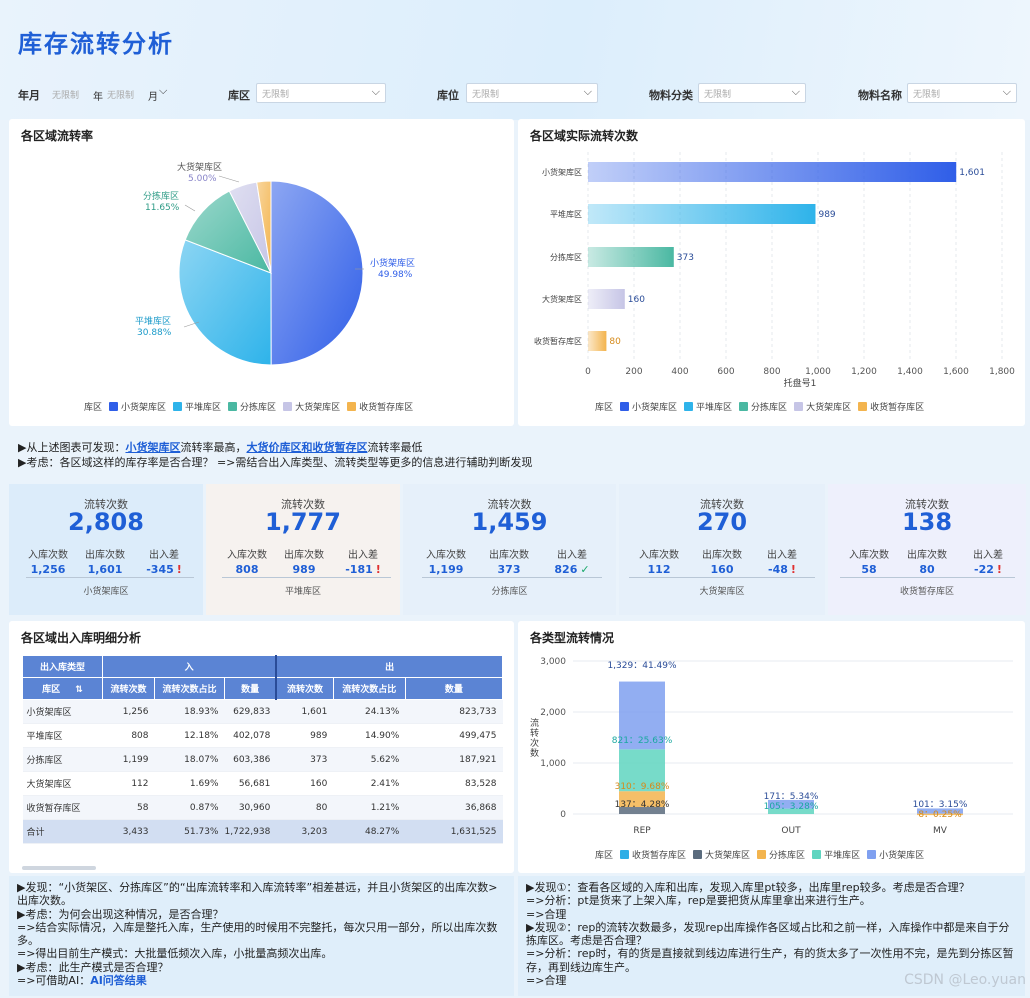 The width and height of the screenshot is (1030, 998). I want to click on analysis-line: =>合理, so click(546, 914).